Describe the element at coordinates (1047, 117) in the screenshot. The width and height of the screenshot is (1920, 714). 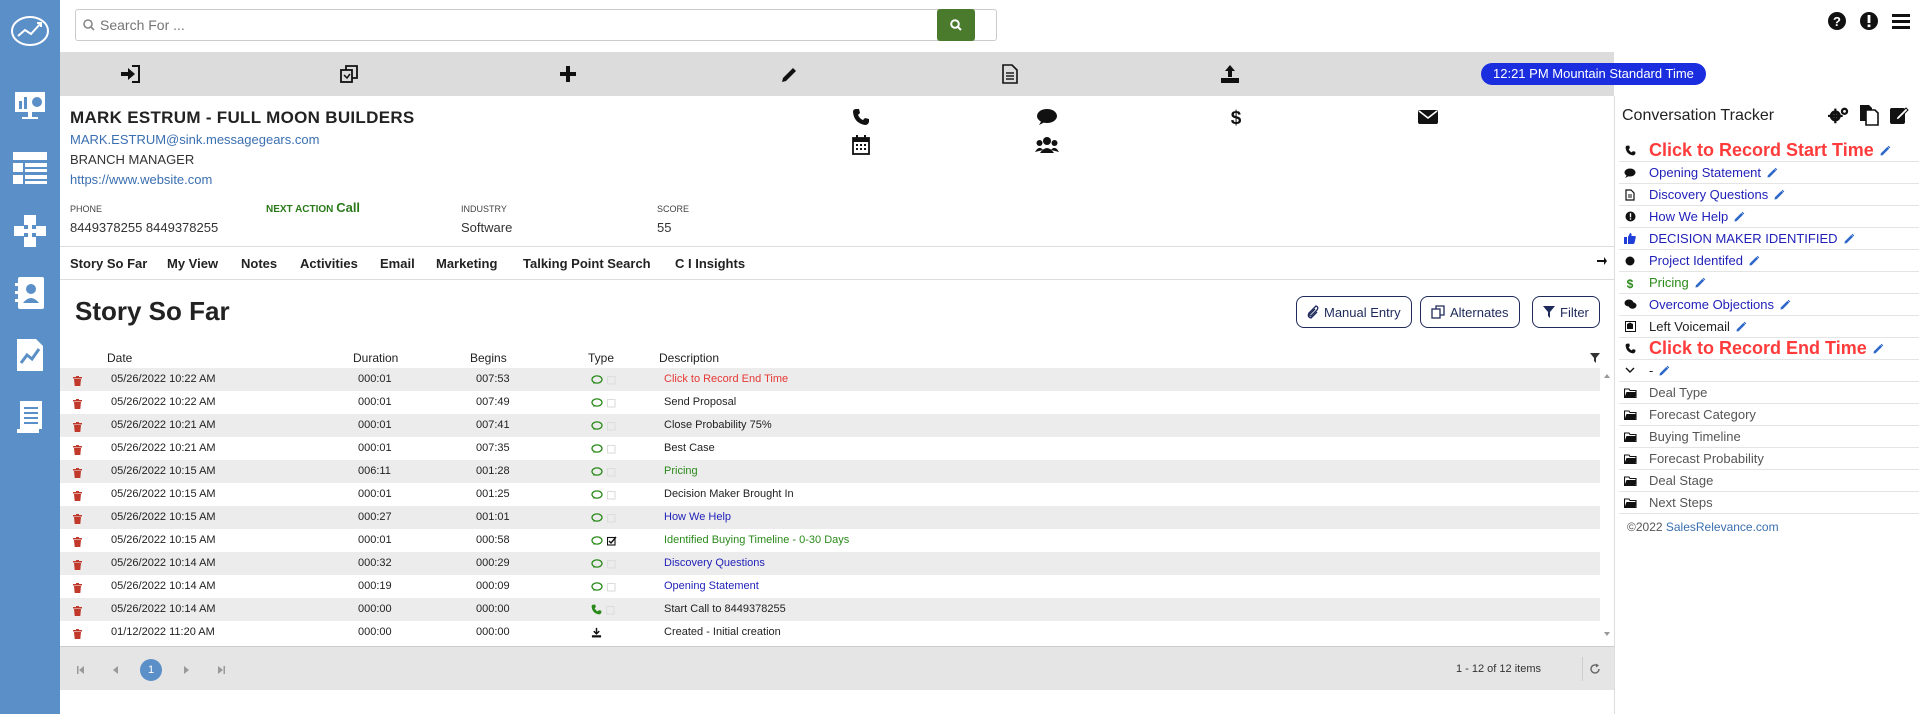
I see `chat-icon` at that location.